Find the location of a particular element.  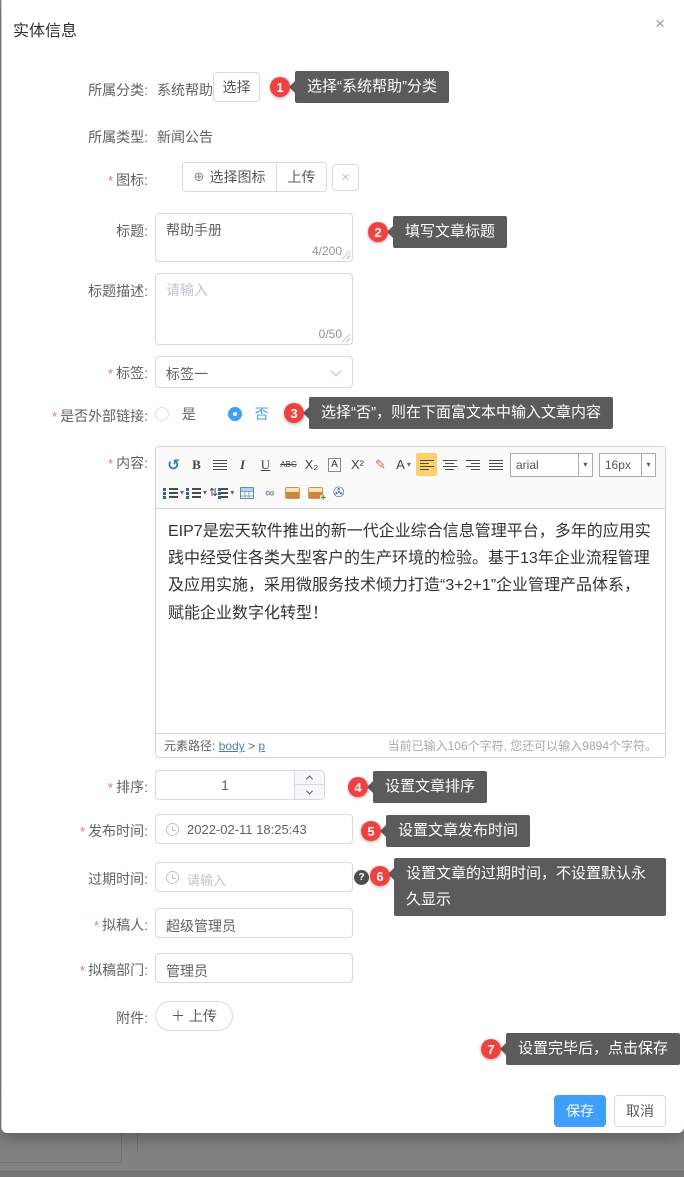

path-p-link: p is located at coordinates (261, 746).